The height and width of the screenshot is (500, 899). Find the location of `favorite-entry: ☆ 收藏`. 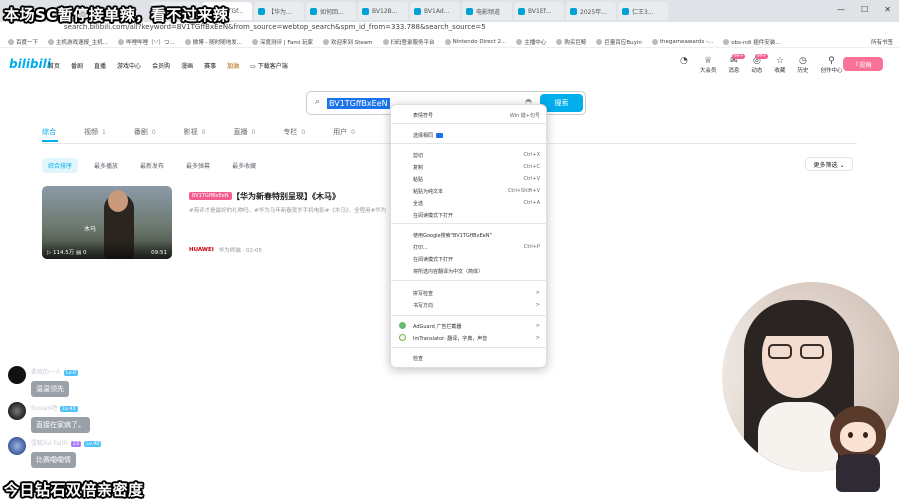

favorite-entry: ☆ 收藏 is located at coordinates (779, 65).